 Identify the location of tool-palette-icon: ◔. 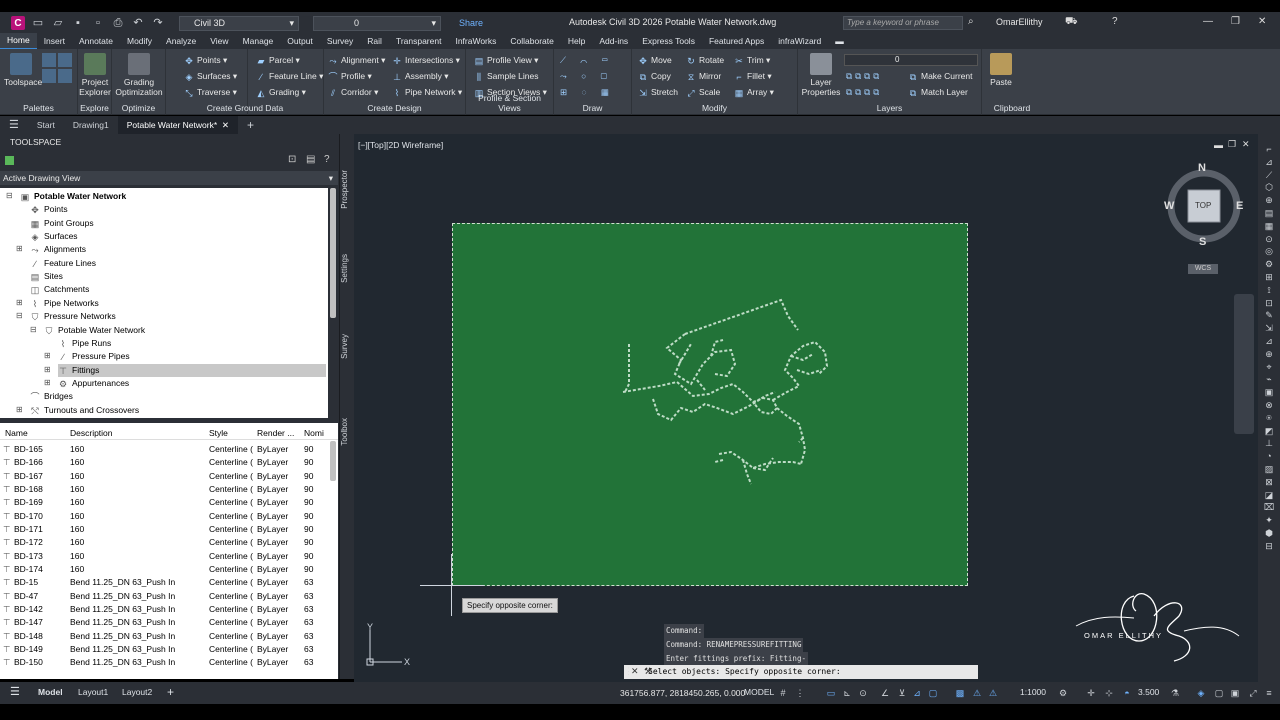
(1269, 456).